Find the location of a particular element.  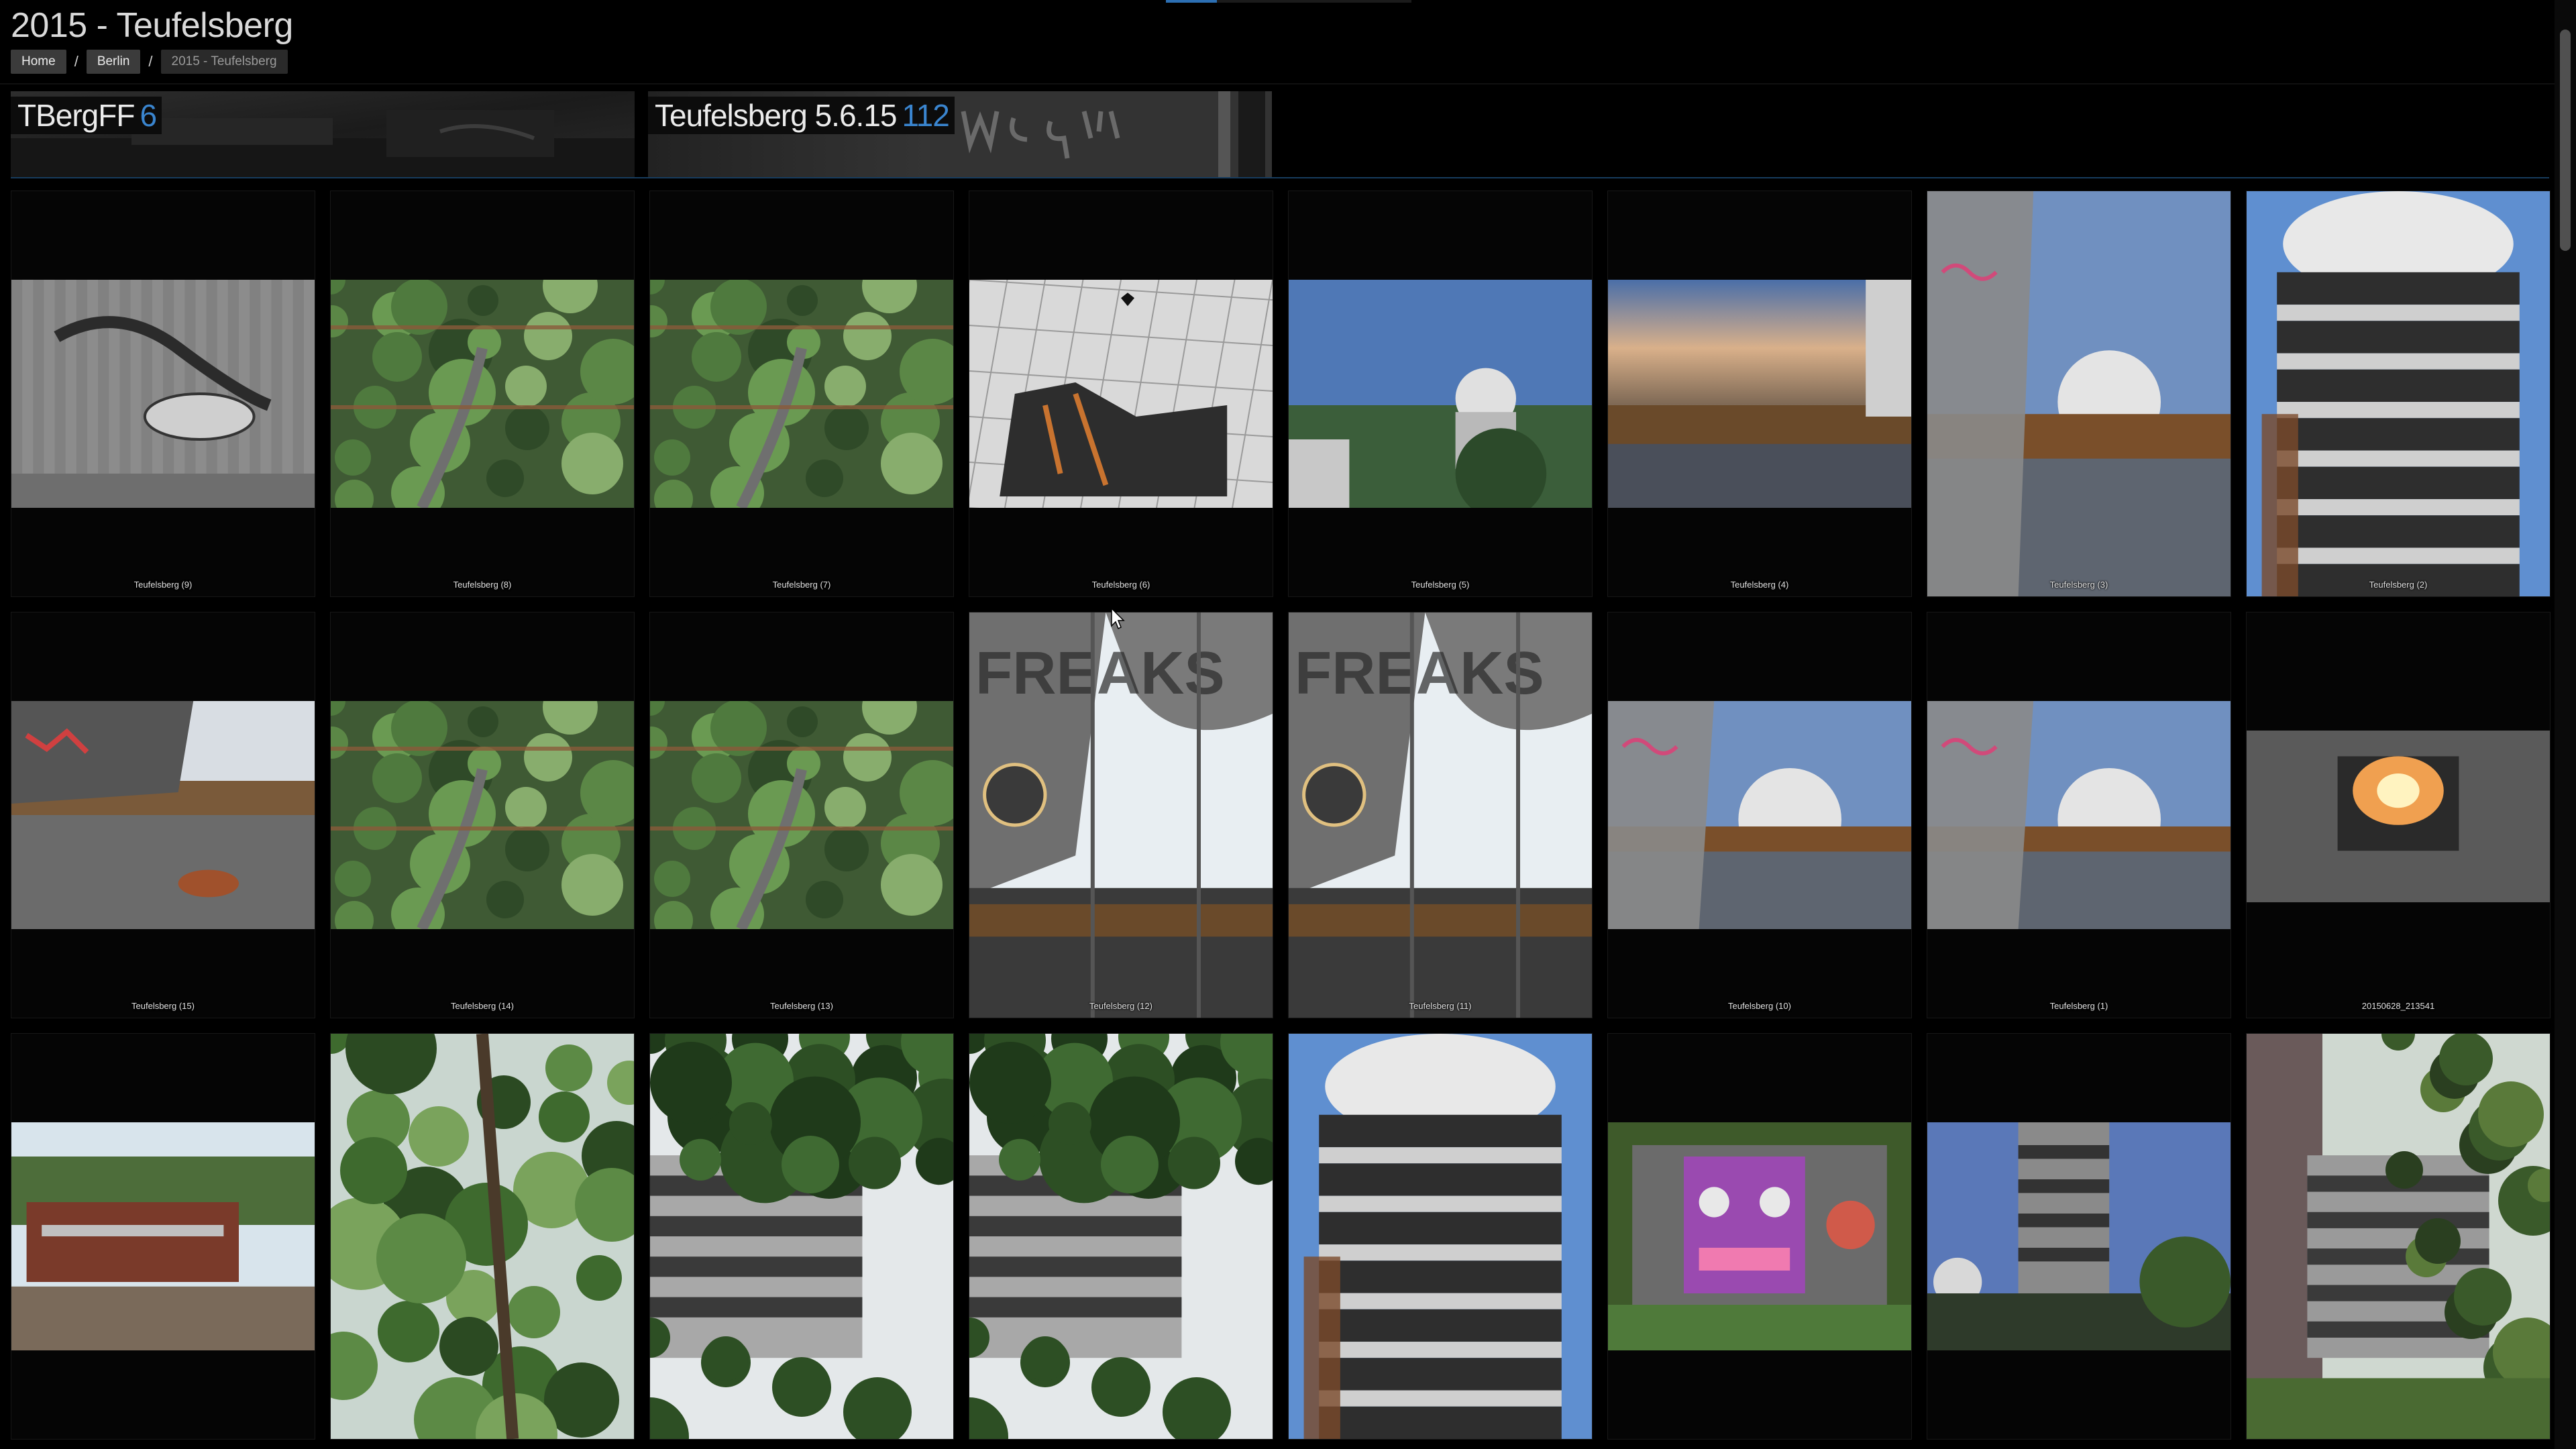

photo-tile: Teufelsberg (7) is located at coordinates (801, 394).